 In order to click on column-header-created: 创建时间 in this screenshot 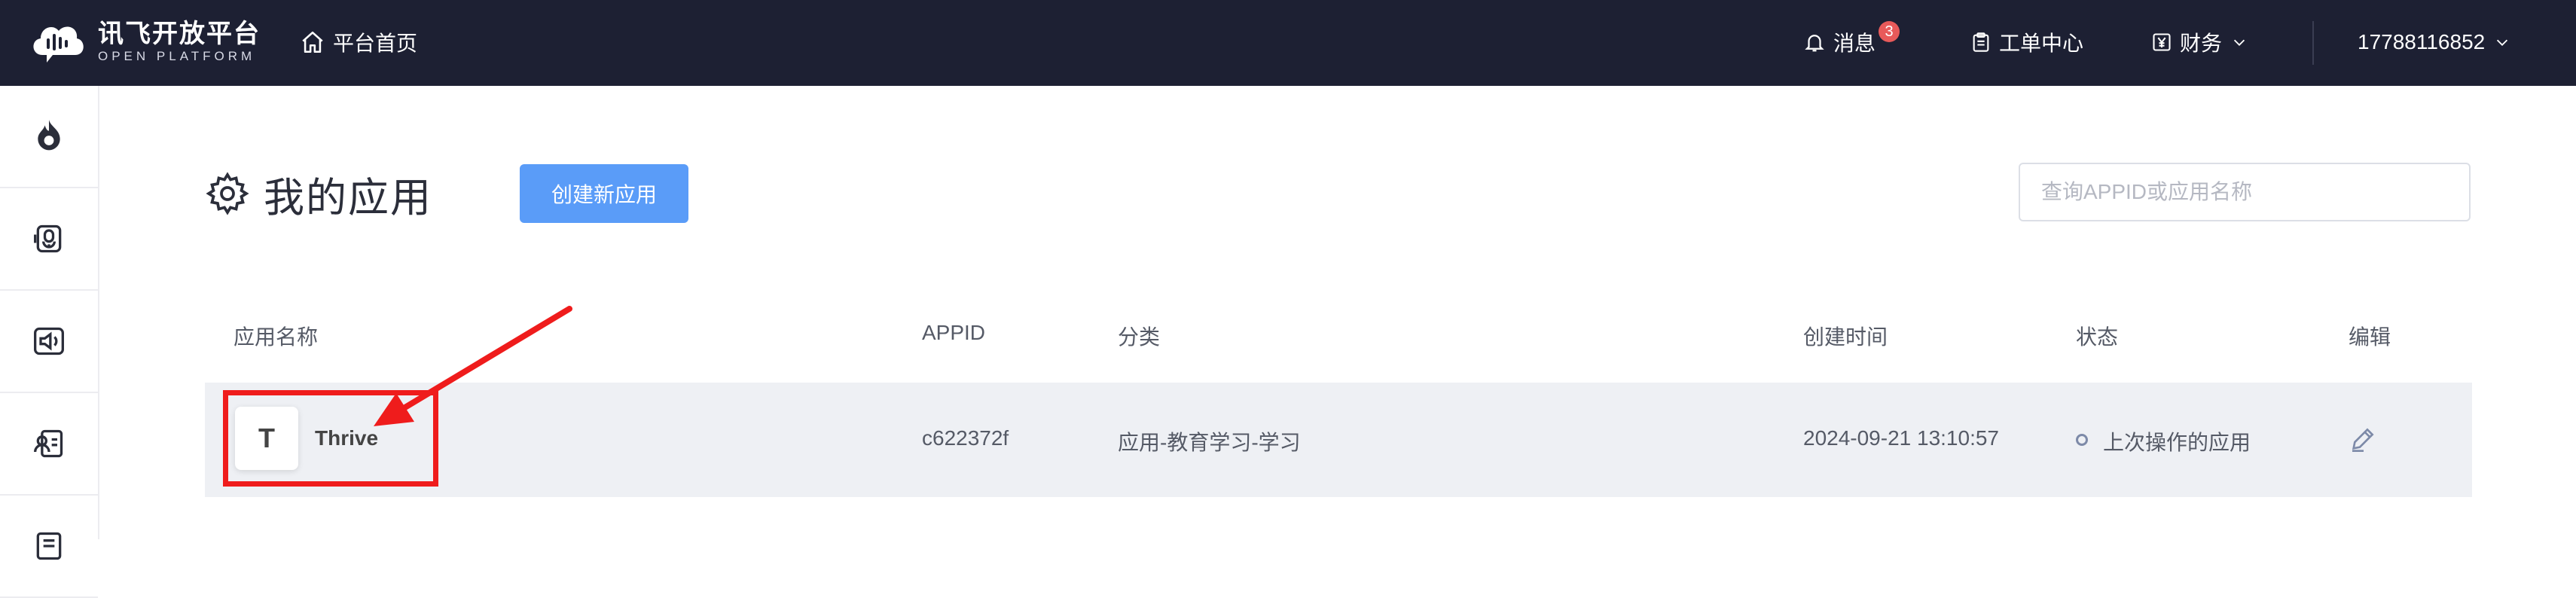, I will do `click(1846, 337)`.